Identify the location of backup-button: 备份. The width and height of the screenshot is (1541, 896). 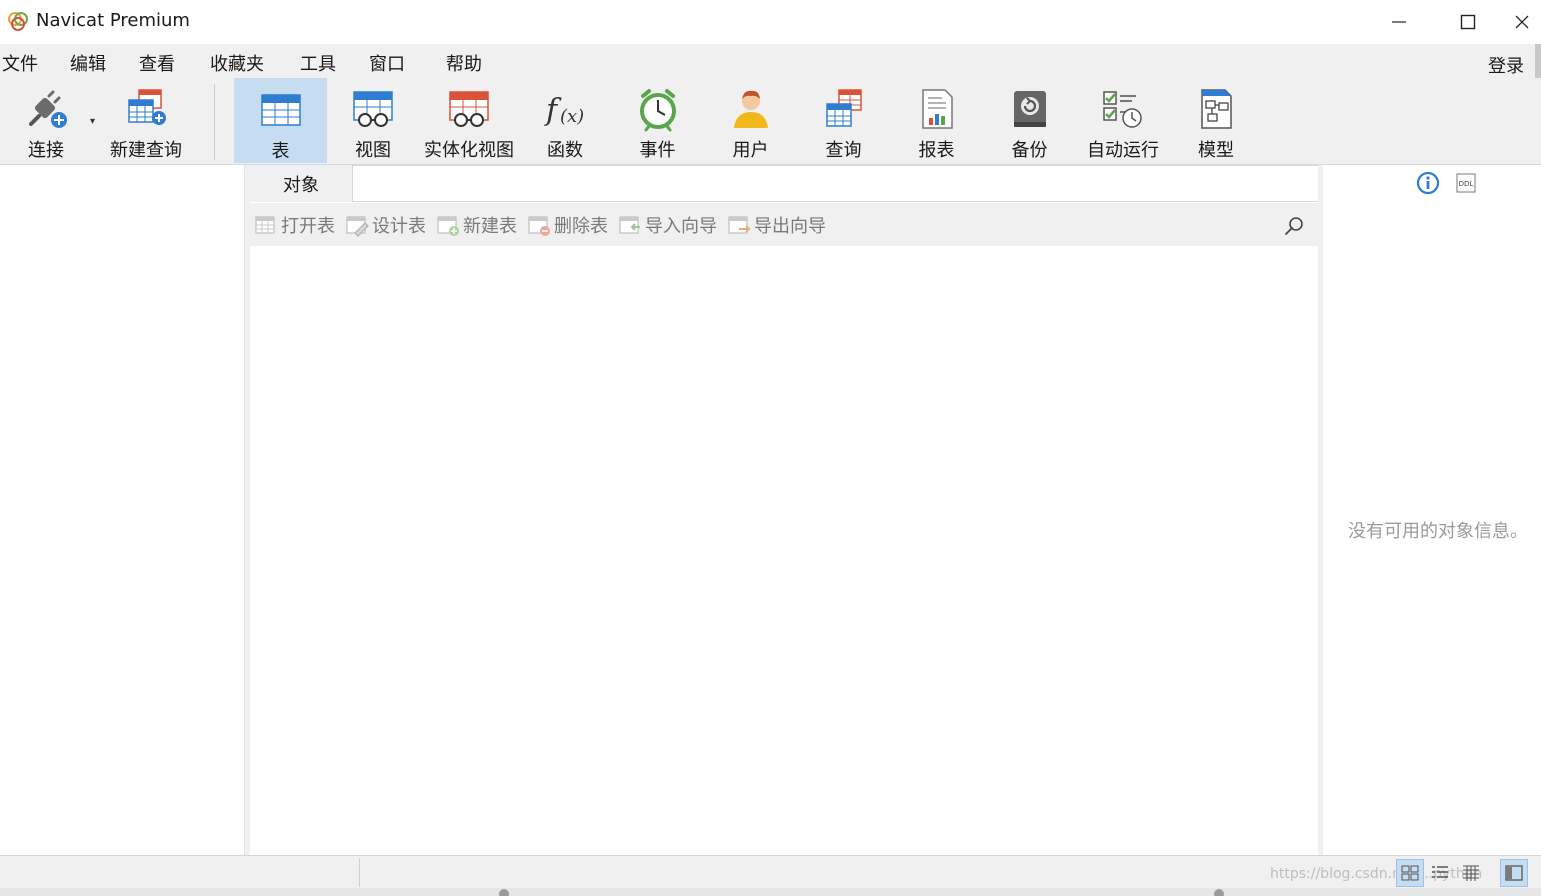
(1029, 120).